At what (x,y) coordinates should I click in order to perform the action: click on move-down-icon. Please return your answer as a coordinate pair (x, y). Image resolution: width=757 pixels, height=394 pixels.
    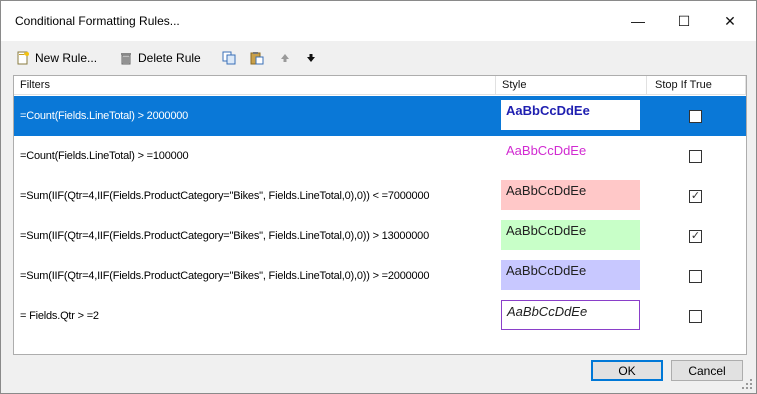
    Looking at the image, I should click on (311, 58).